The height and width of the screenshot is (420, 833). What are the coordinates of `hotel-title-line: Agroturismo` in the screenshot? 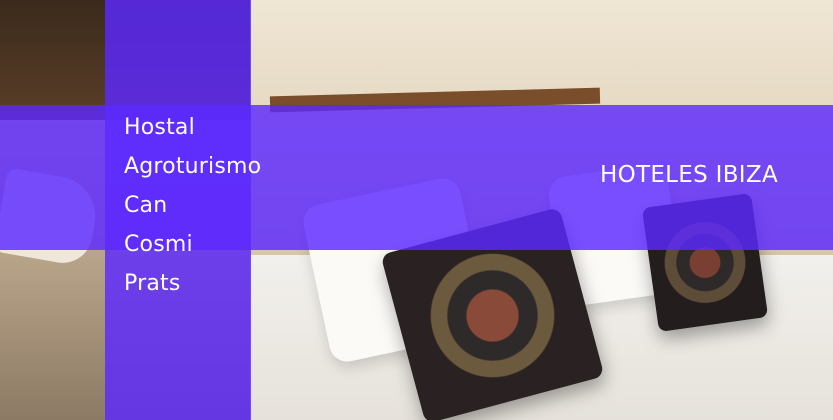 It's located at (193, 166).